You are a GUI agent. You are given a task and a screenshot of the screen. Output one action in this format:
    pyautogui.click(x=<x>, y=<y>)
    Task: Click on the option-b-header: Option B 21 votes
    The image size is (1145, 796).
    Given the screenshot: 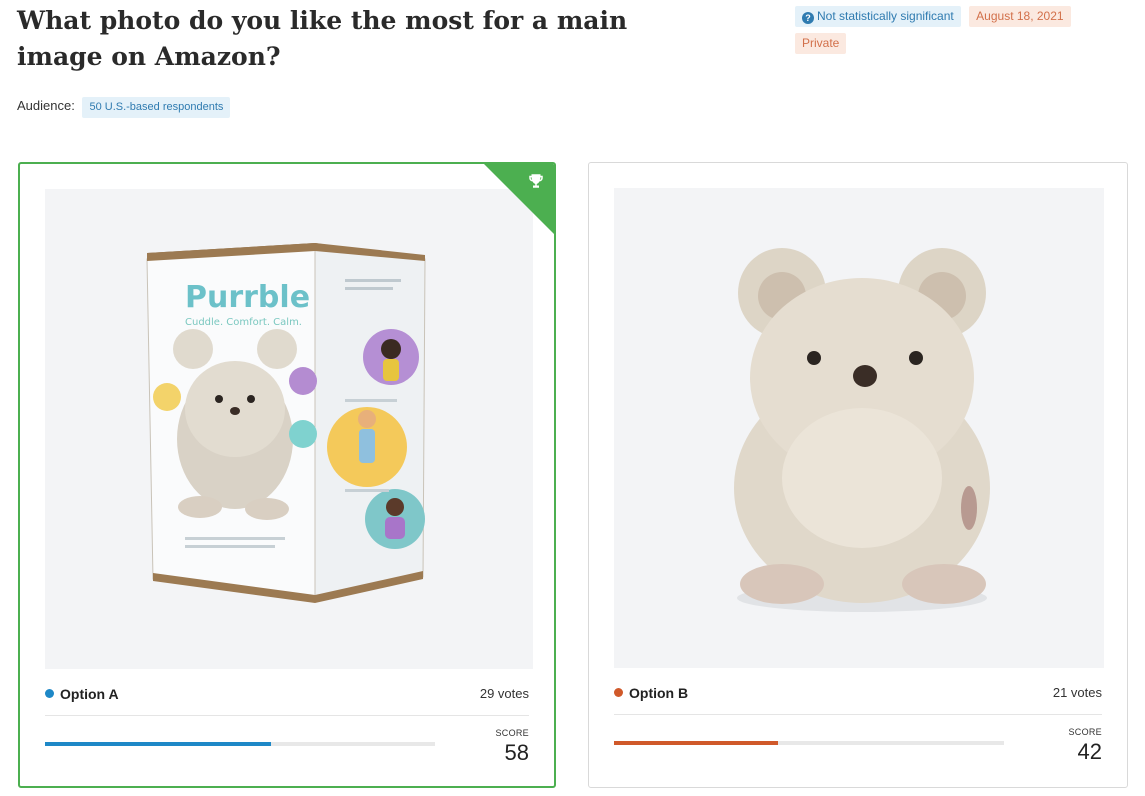 What is the action you would take?
    pyautogui.click(x=858, y=695)
    